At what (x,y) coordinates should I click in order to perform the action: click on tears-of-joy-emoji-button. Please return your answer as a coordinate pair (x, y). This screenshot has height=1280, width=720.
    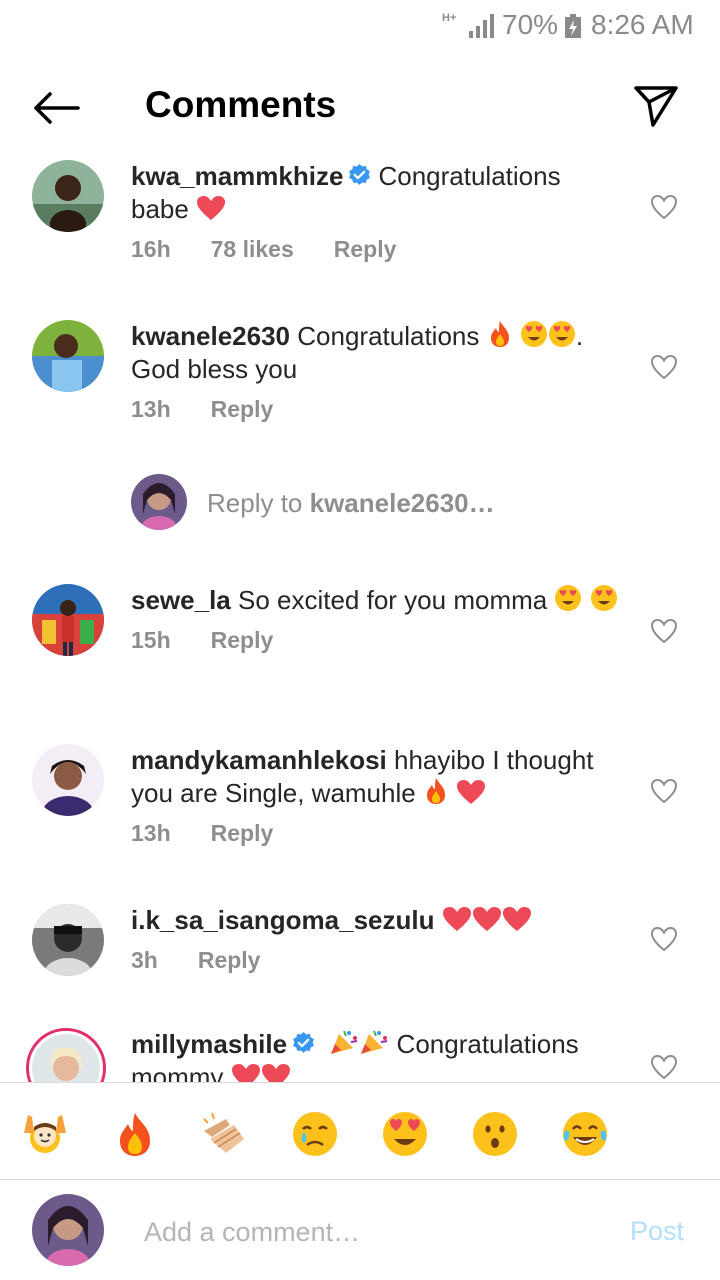
    Looking at the image, I should click on (585, 1134).